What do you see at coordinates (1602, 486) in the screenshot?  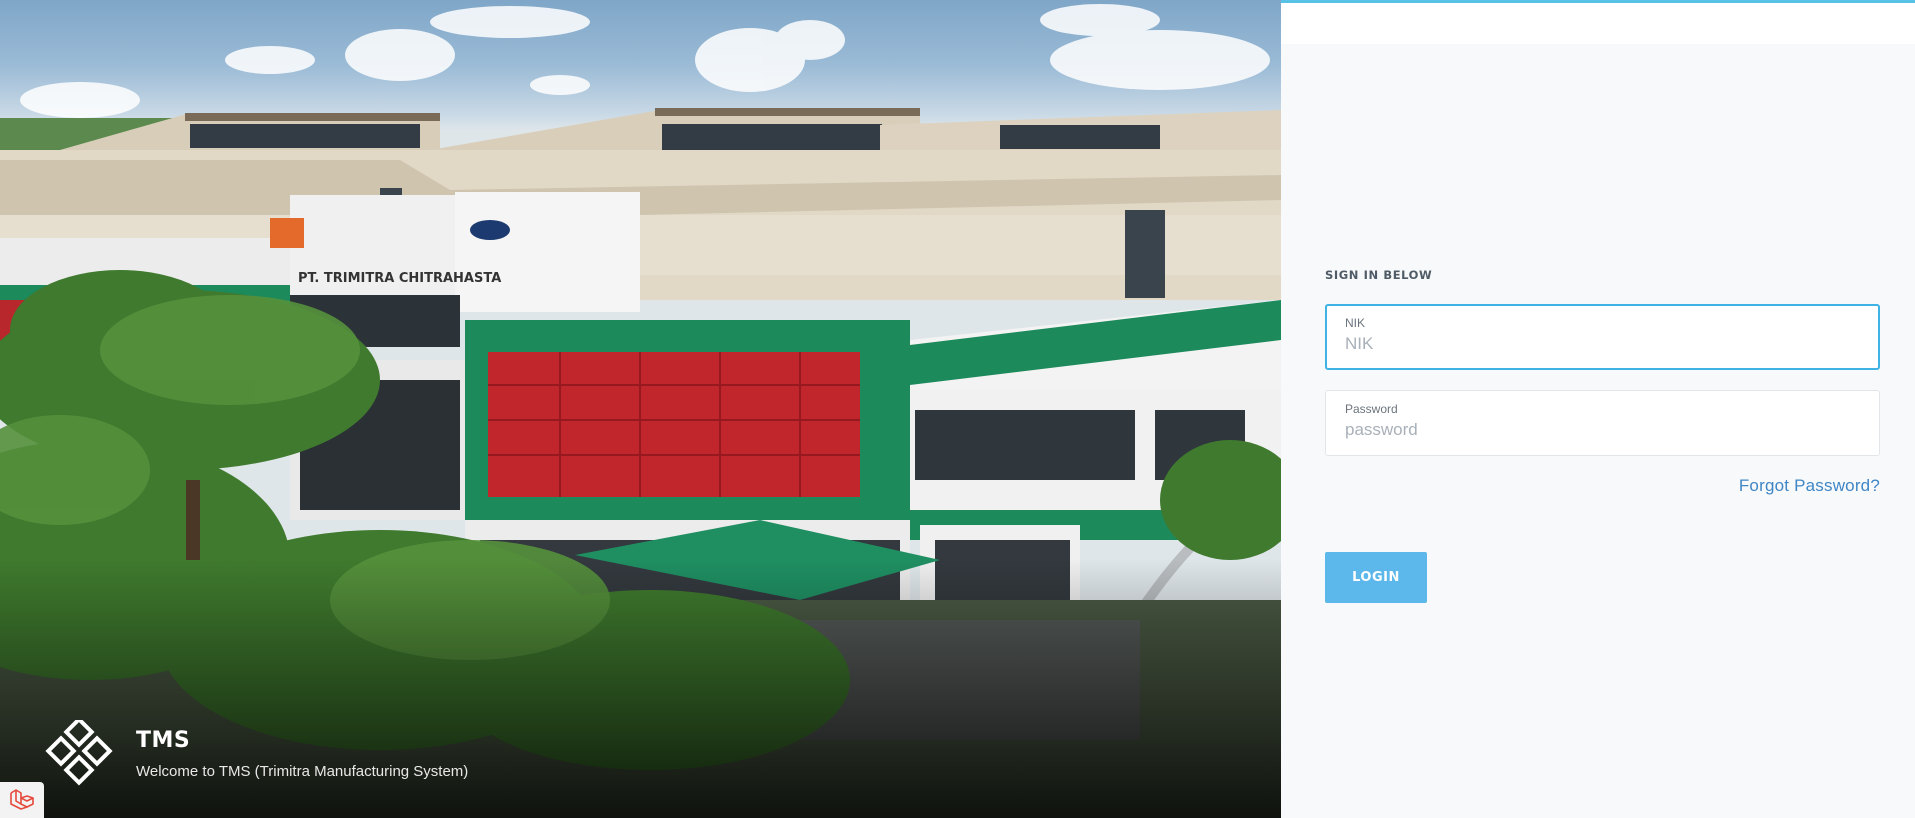 I see `forgot-password-row: Forgot Password?` at bounding box center [1602, 486].